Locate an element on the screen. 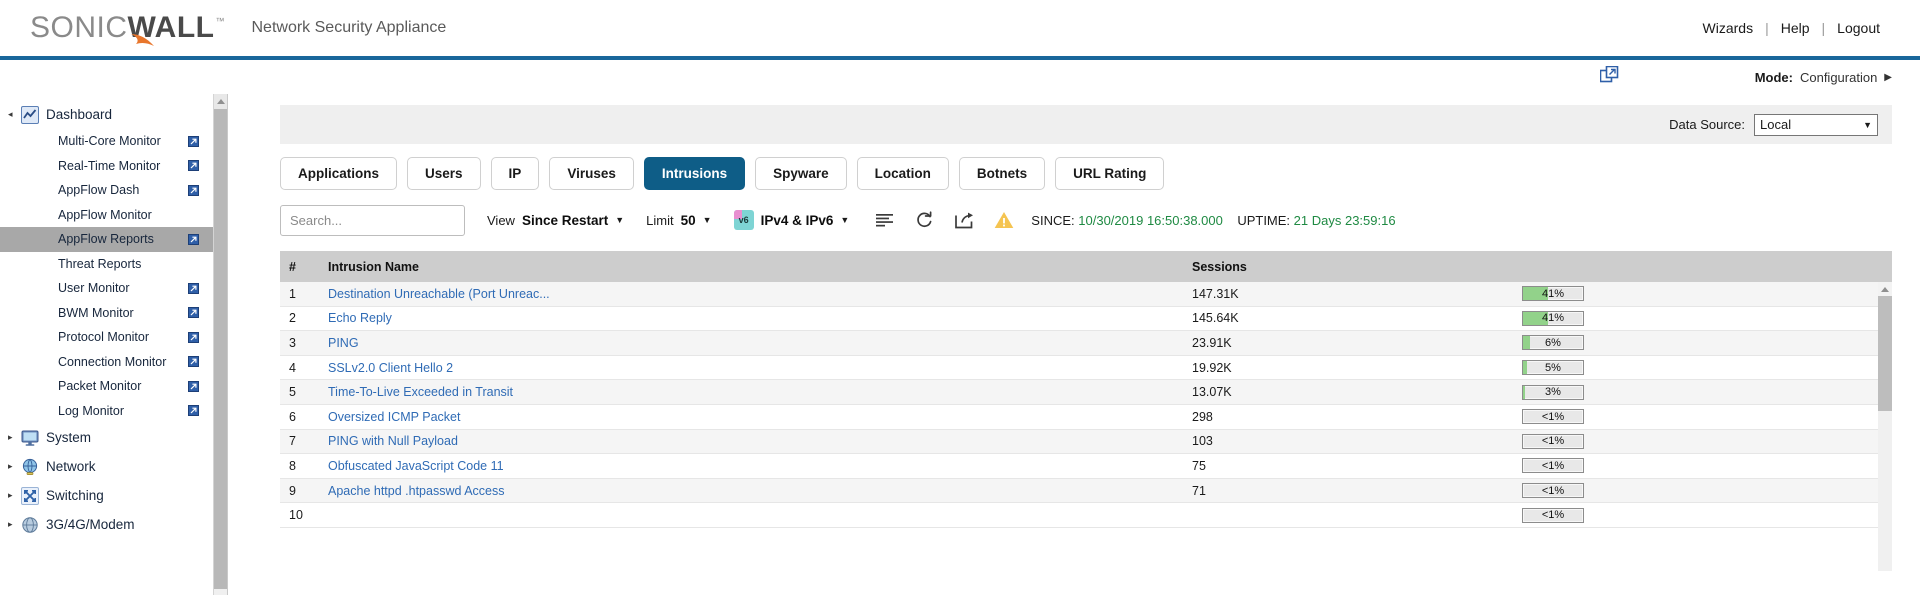 This screenshot has width=1920, height=595. table-row: 4 SSLv2.0 Client Hello 2 19.92K 5% is located at coordinates (1086, 368).